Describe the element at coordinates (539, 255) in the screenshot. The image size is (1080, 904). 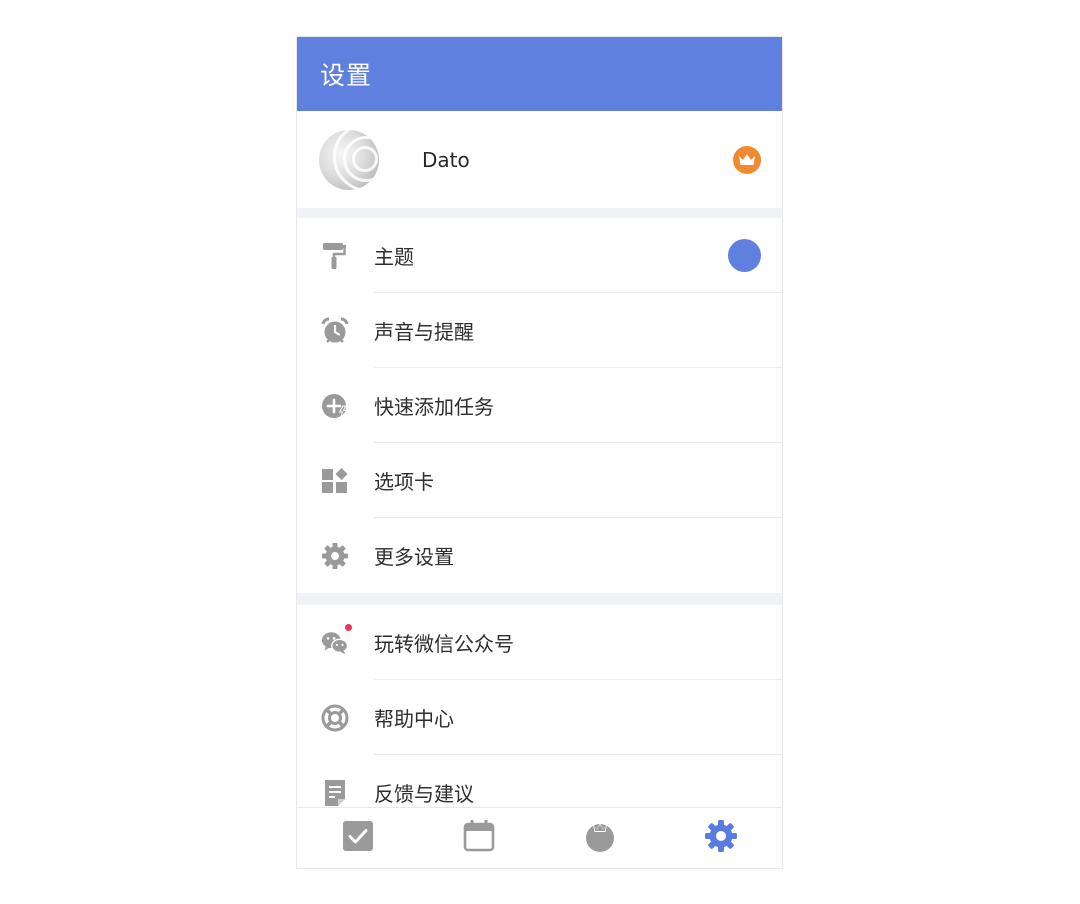
I see `menu-item-theme: 主题` at that location.